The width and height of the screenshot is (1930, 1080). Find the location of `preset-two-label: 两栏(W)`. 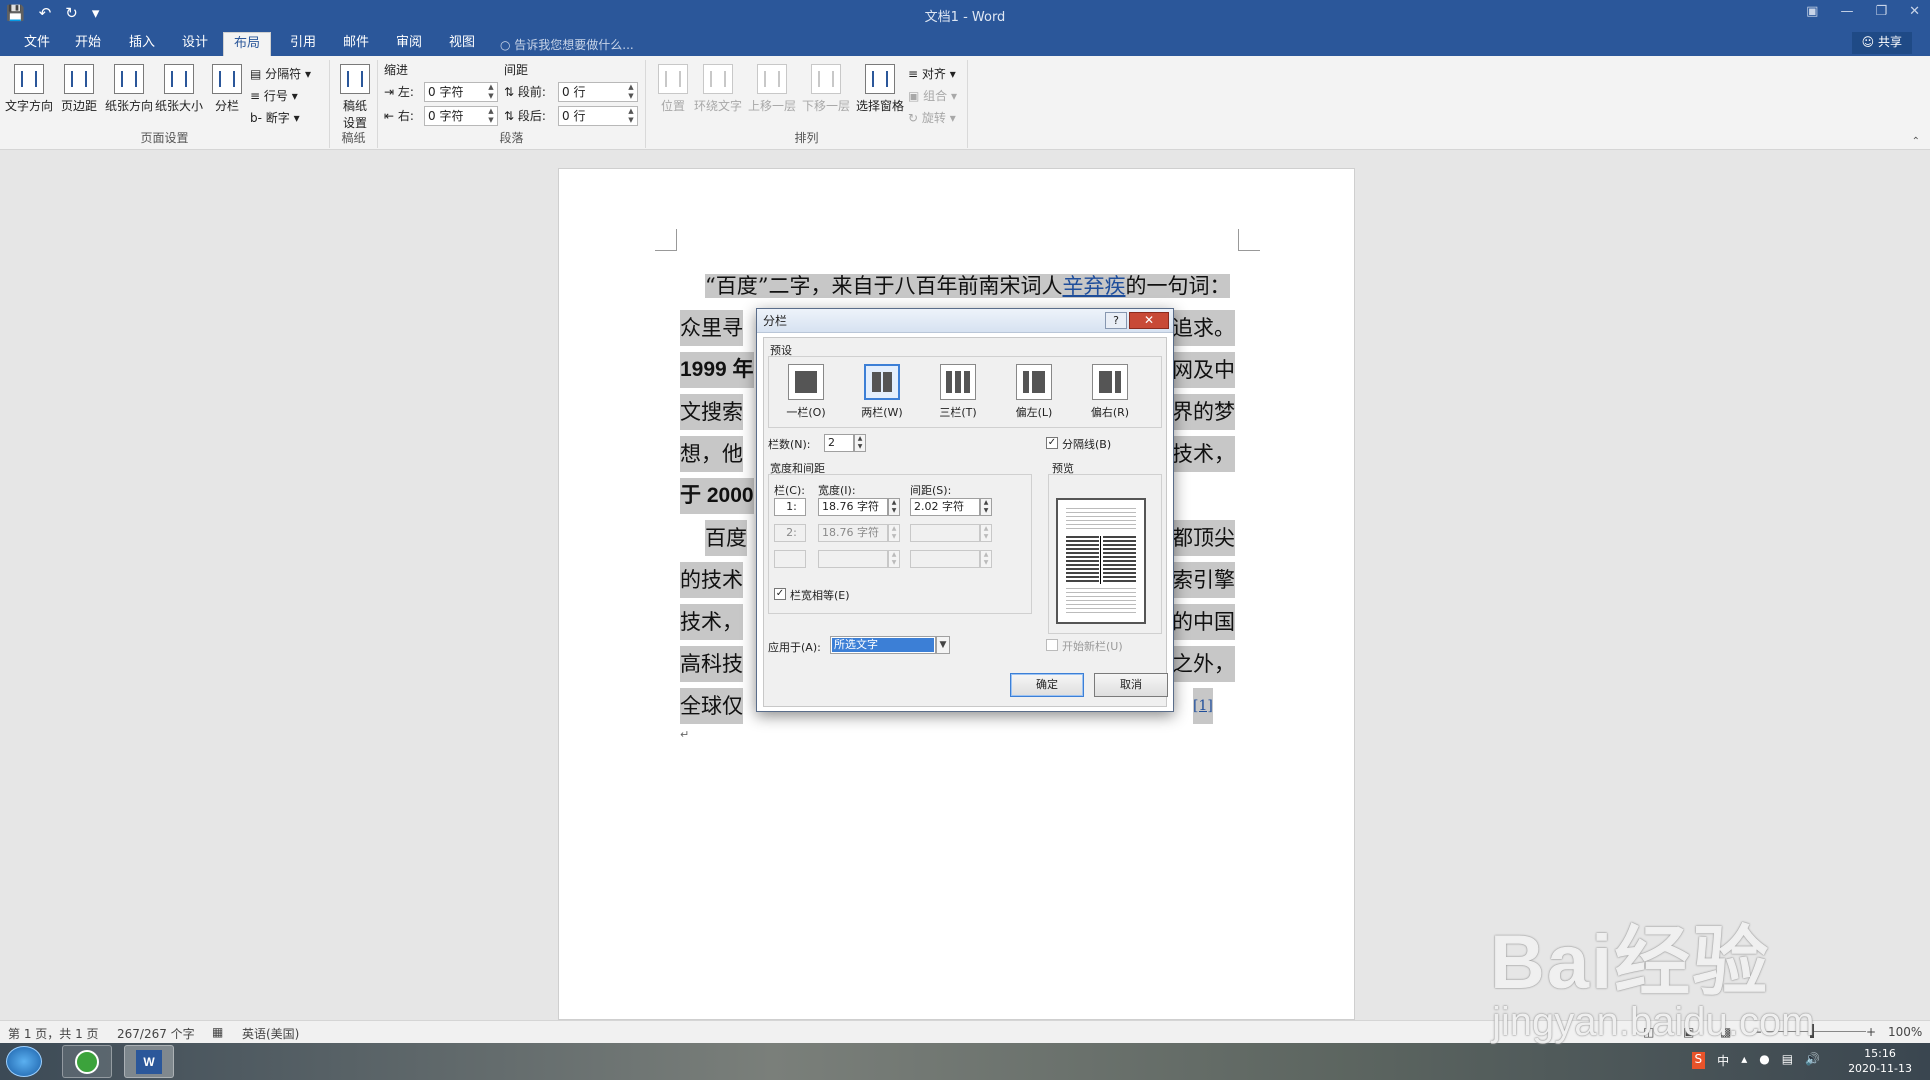

preset-two-label: 两栏(W) is located at coordinates (882, 412).